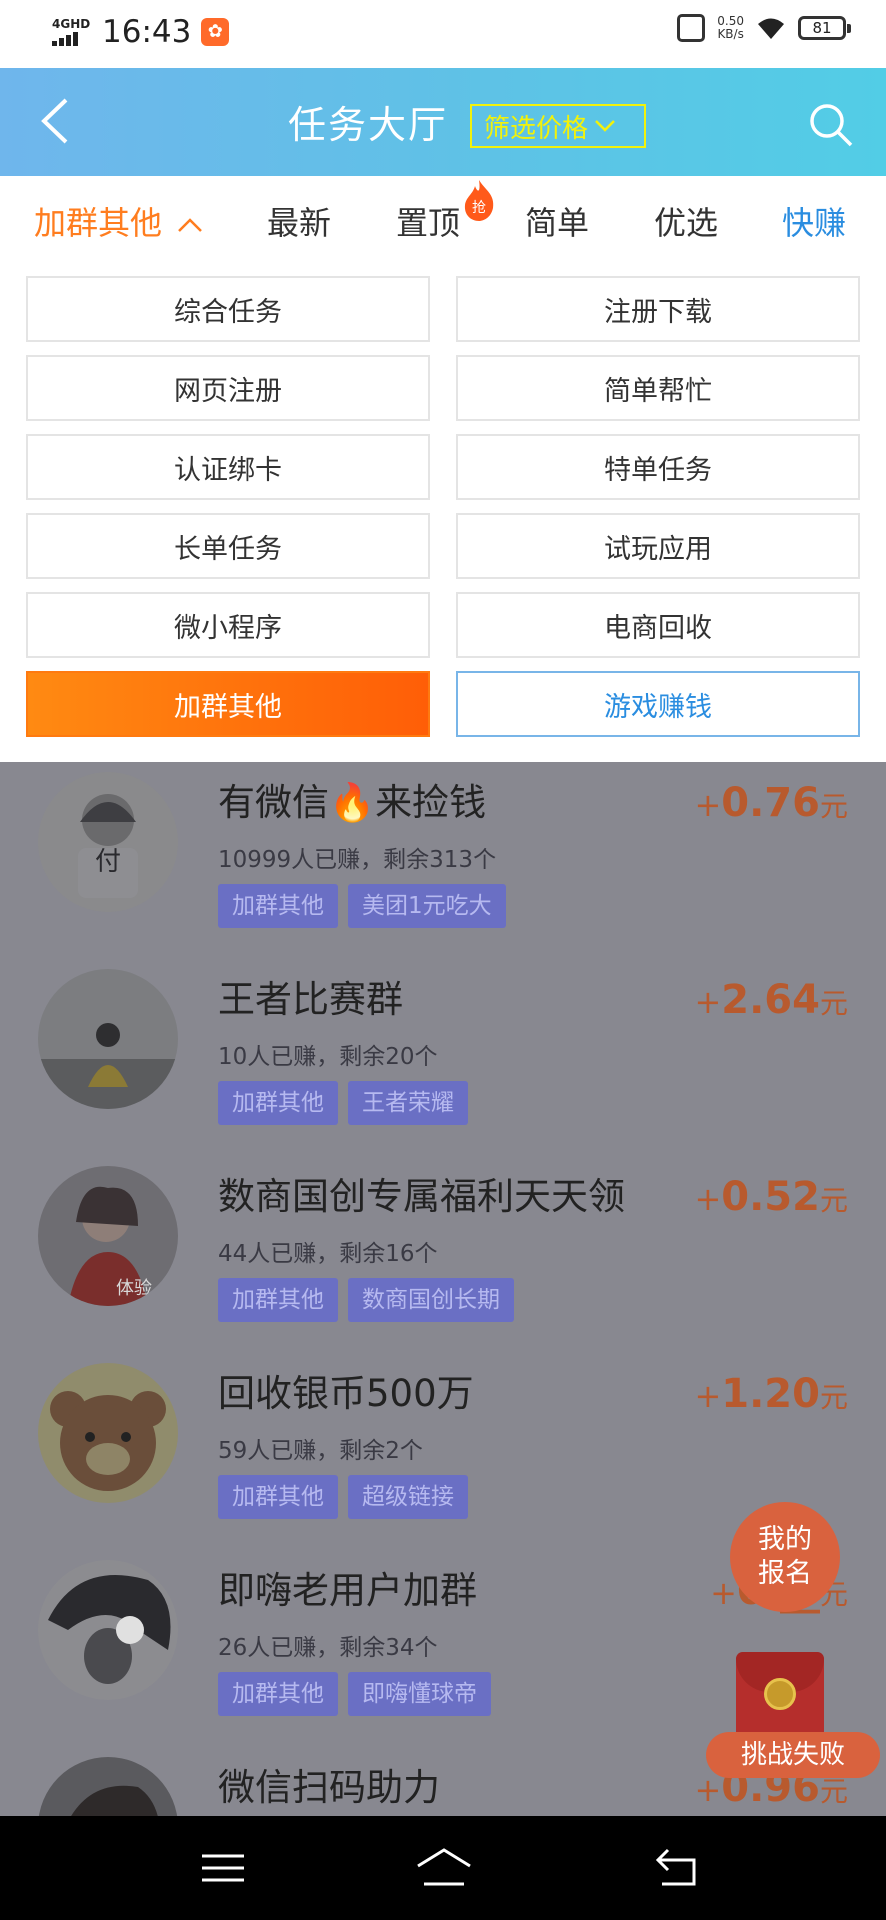  I want to click on task-price: +0.76元, so click(771, 803).